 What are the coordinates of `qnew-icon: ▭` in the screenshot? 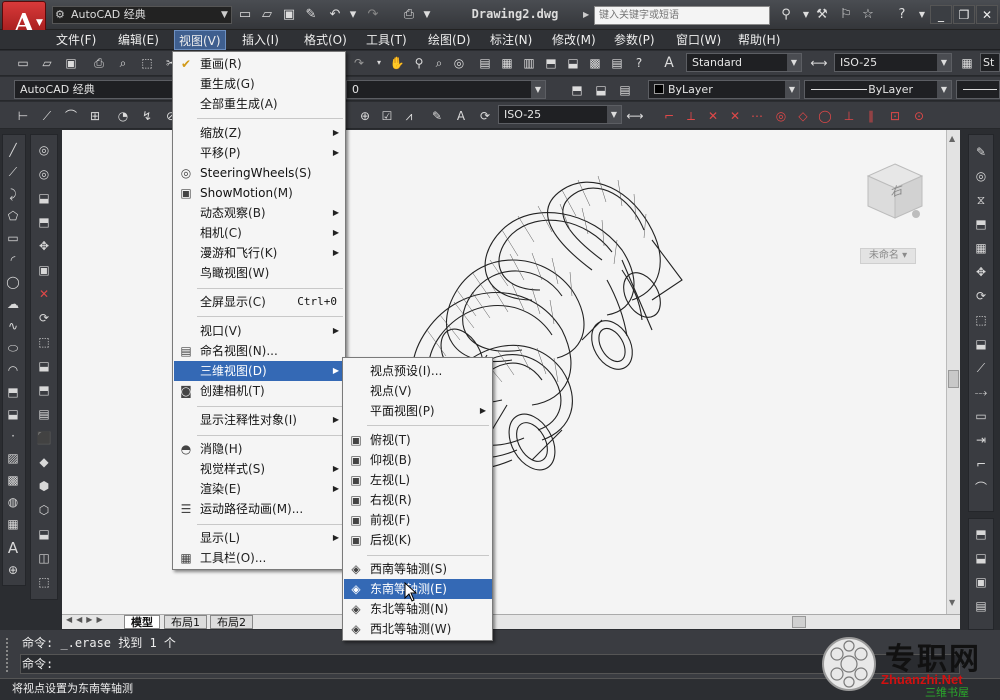 It's located at (23, 63).